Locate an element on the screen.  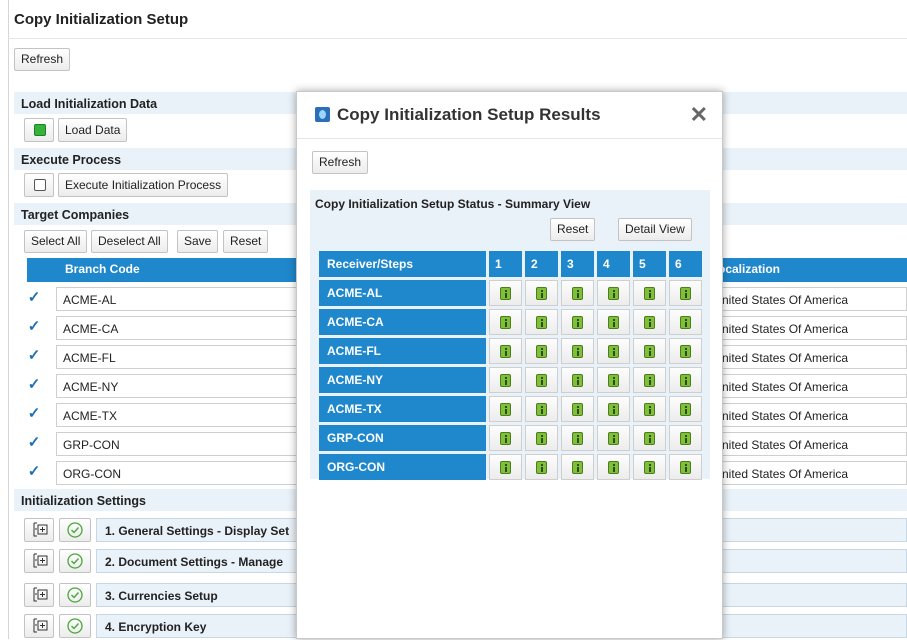
branch-code-cell: ACME-NY is located at coordinates (178, 386).